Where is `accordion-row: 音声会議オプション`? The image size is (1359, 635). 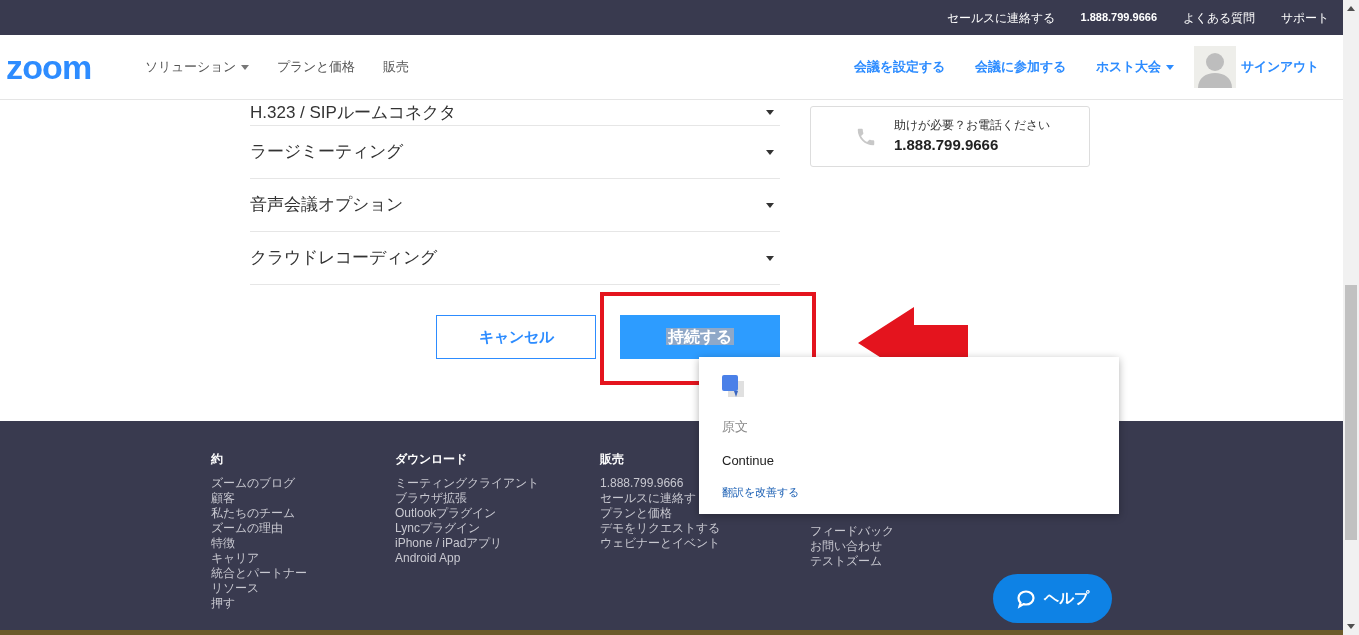 accordion-row: 音声会議オプション is located at coordinates (515, 205).